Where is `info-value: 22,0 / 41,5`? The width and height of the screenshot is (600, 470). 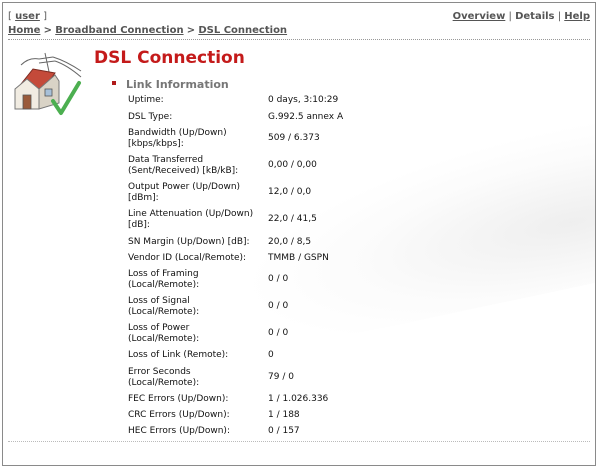
info-value: 22,0 / 41,5 is located at coordinates (292, 219).